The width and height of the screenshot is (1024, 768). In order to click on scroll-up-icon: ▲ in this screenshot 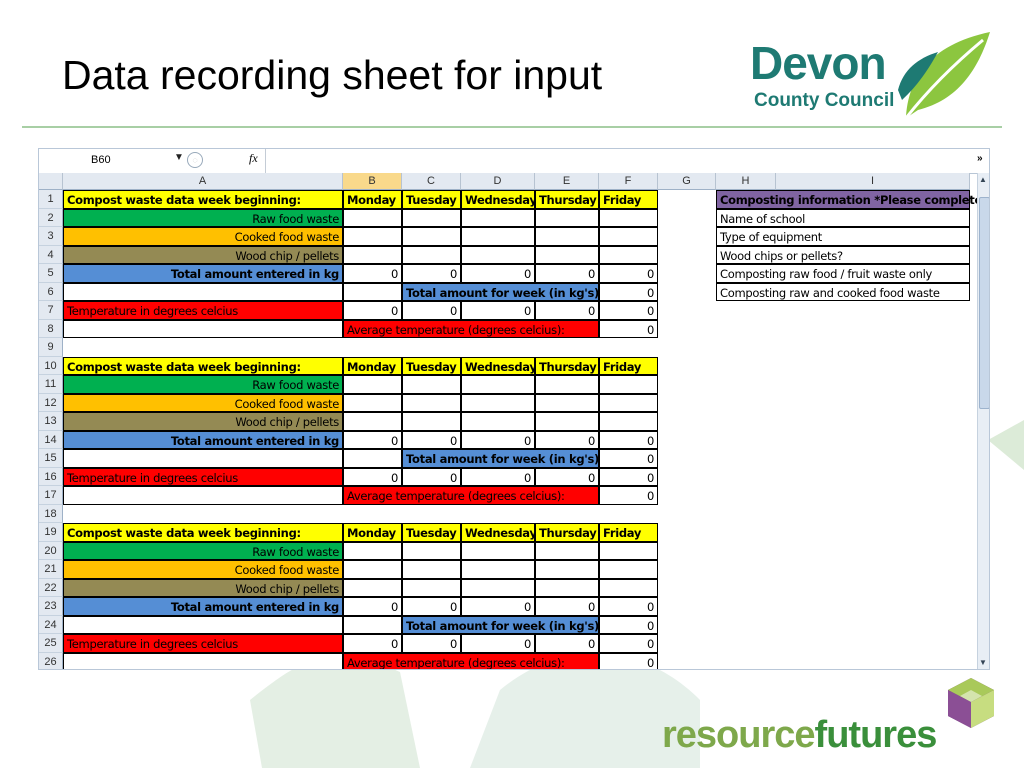, I will do `click(983, 179)`.